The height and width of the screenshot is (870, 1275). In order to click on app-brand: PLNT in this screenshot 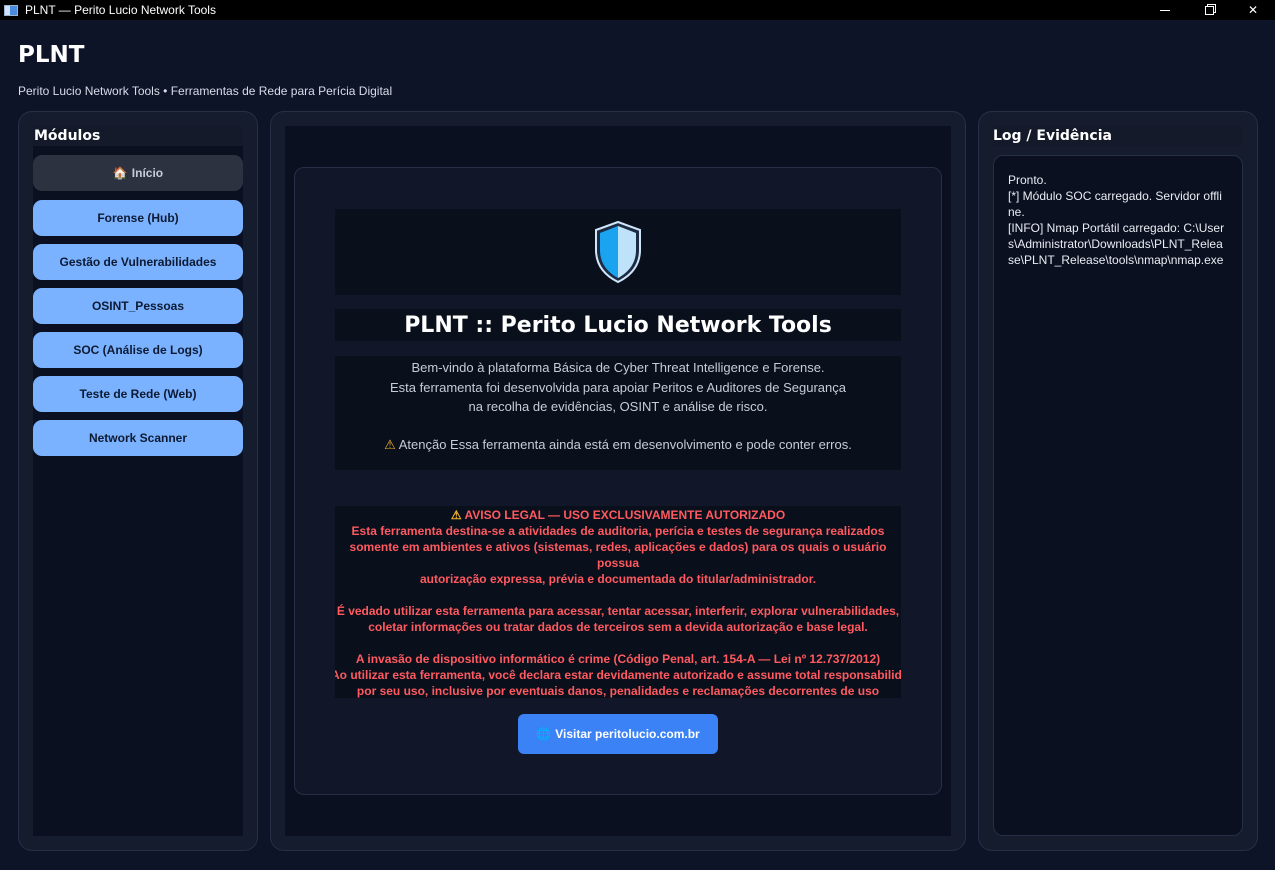, I will do `click(51, 55)`.